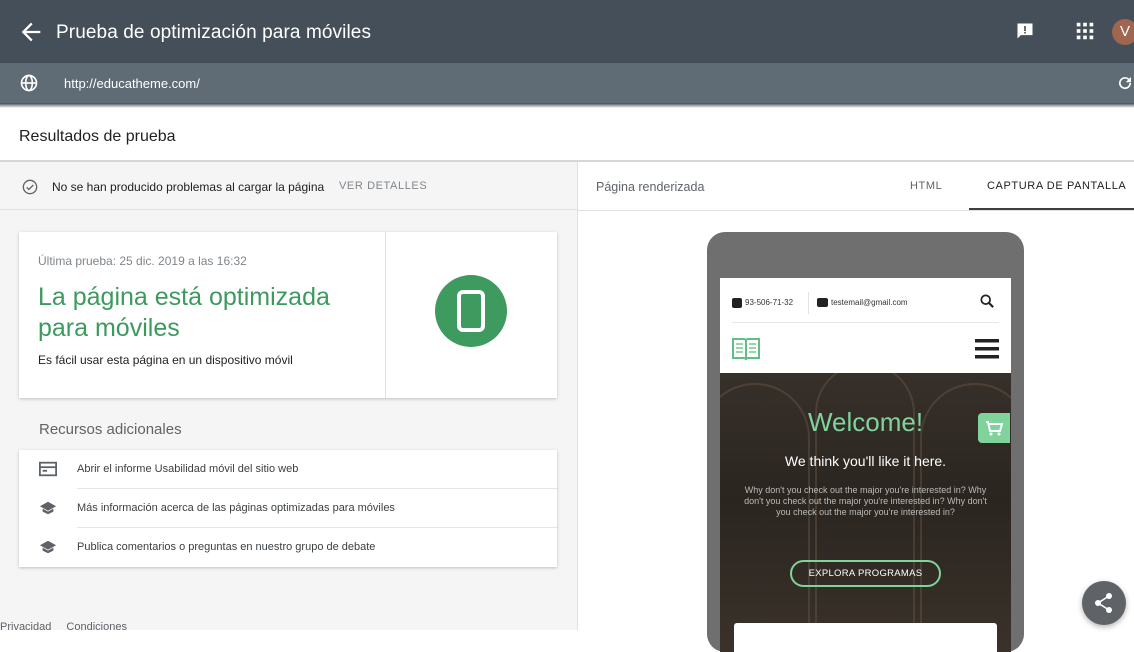  I want to click on app-bar: Prueba de optimización para móviles V, so click(567, 31).